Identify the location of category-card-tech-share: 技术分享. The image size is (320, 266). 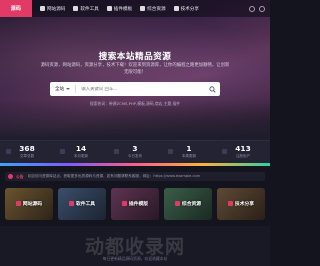
(241, 204).